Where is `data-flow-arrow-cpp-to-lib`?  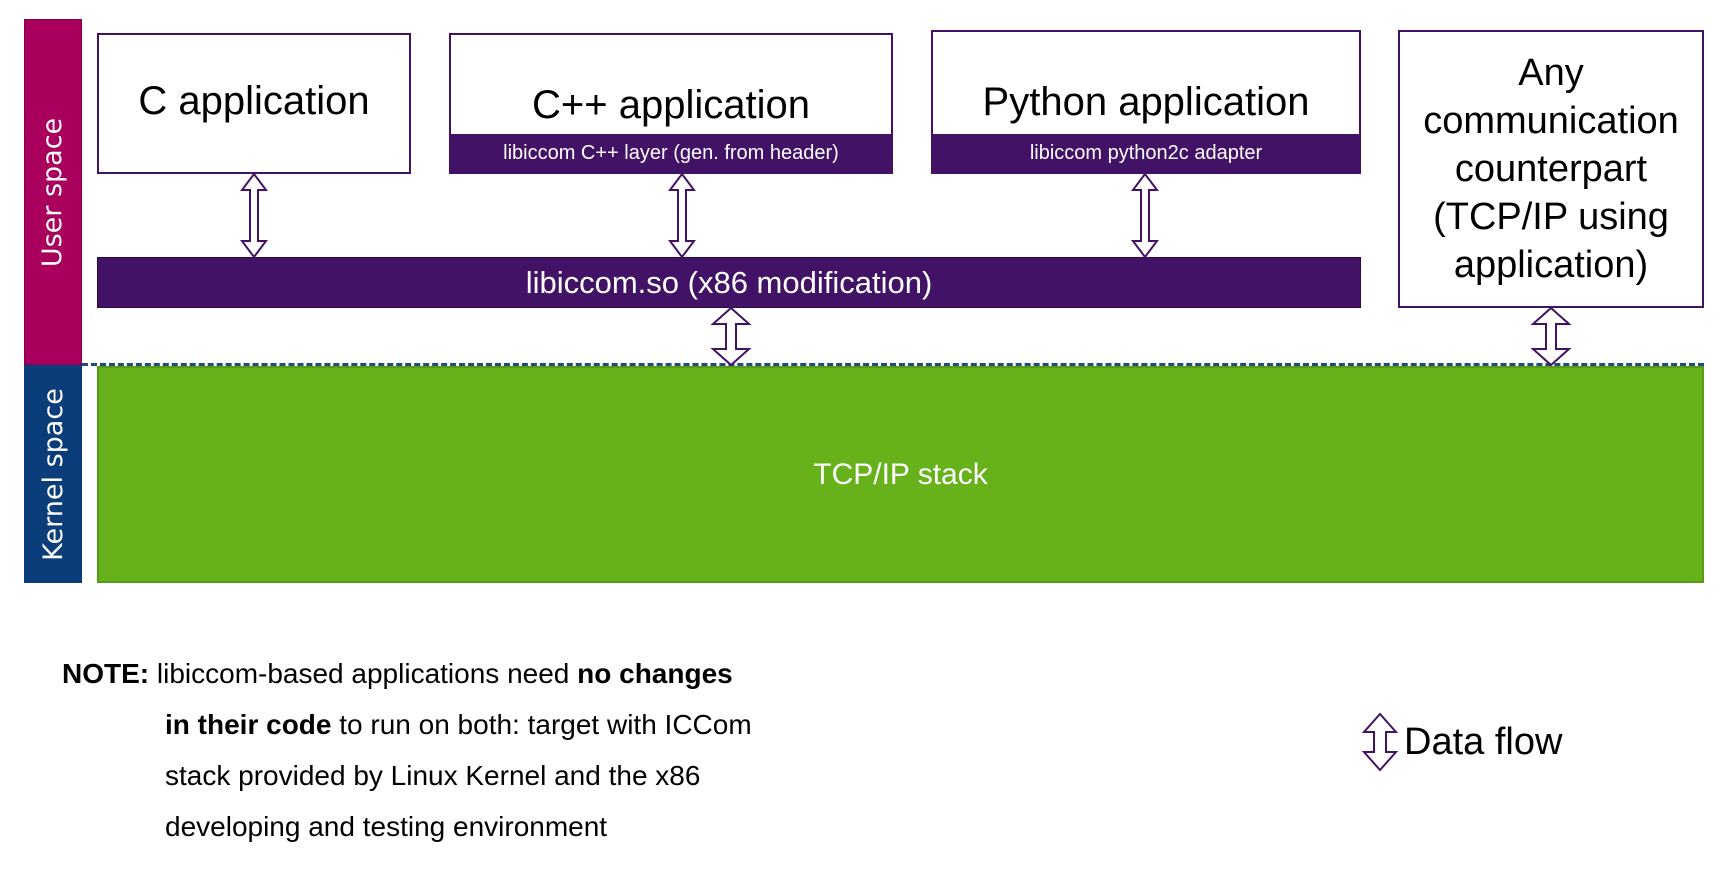
data-flow-arrow-cpp-to-lib is located at coordinates (682, 215).